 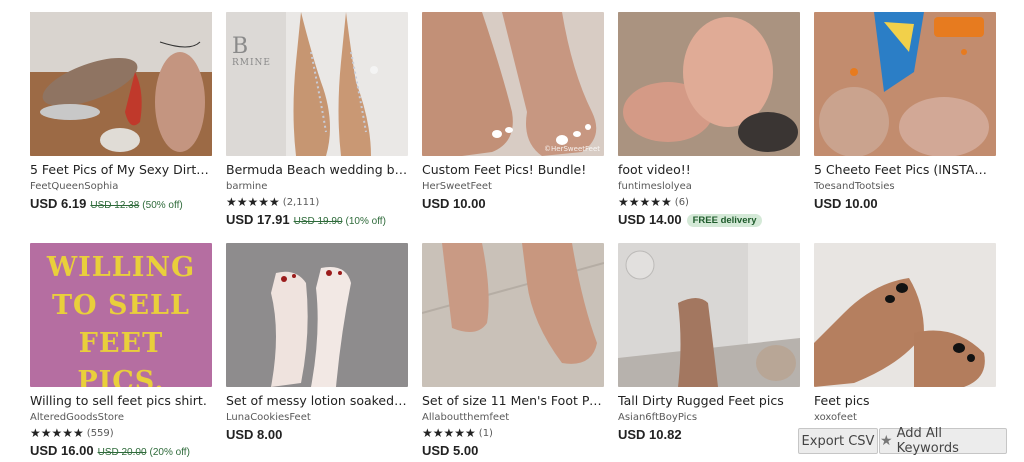 What do you see at coordinates (681, 202) in the screenshot?
I see `review-count: (6)` at bounding box center [681, 202].